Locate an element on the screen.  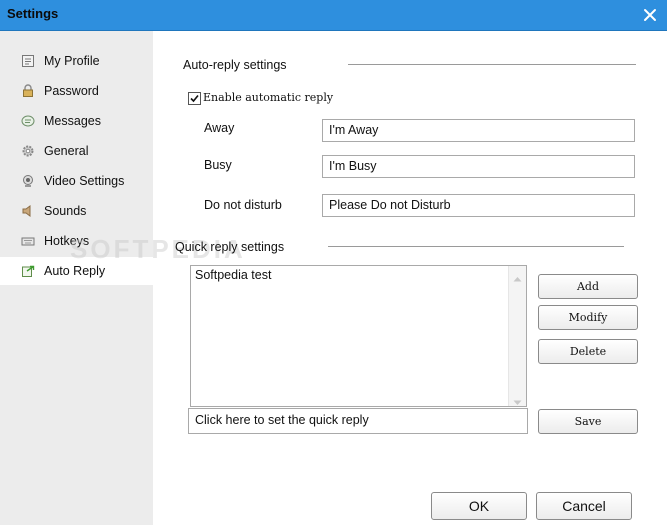
title-bar: Settings is located at coordinates (333, 15).